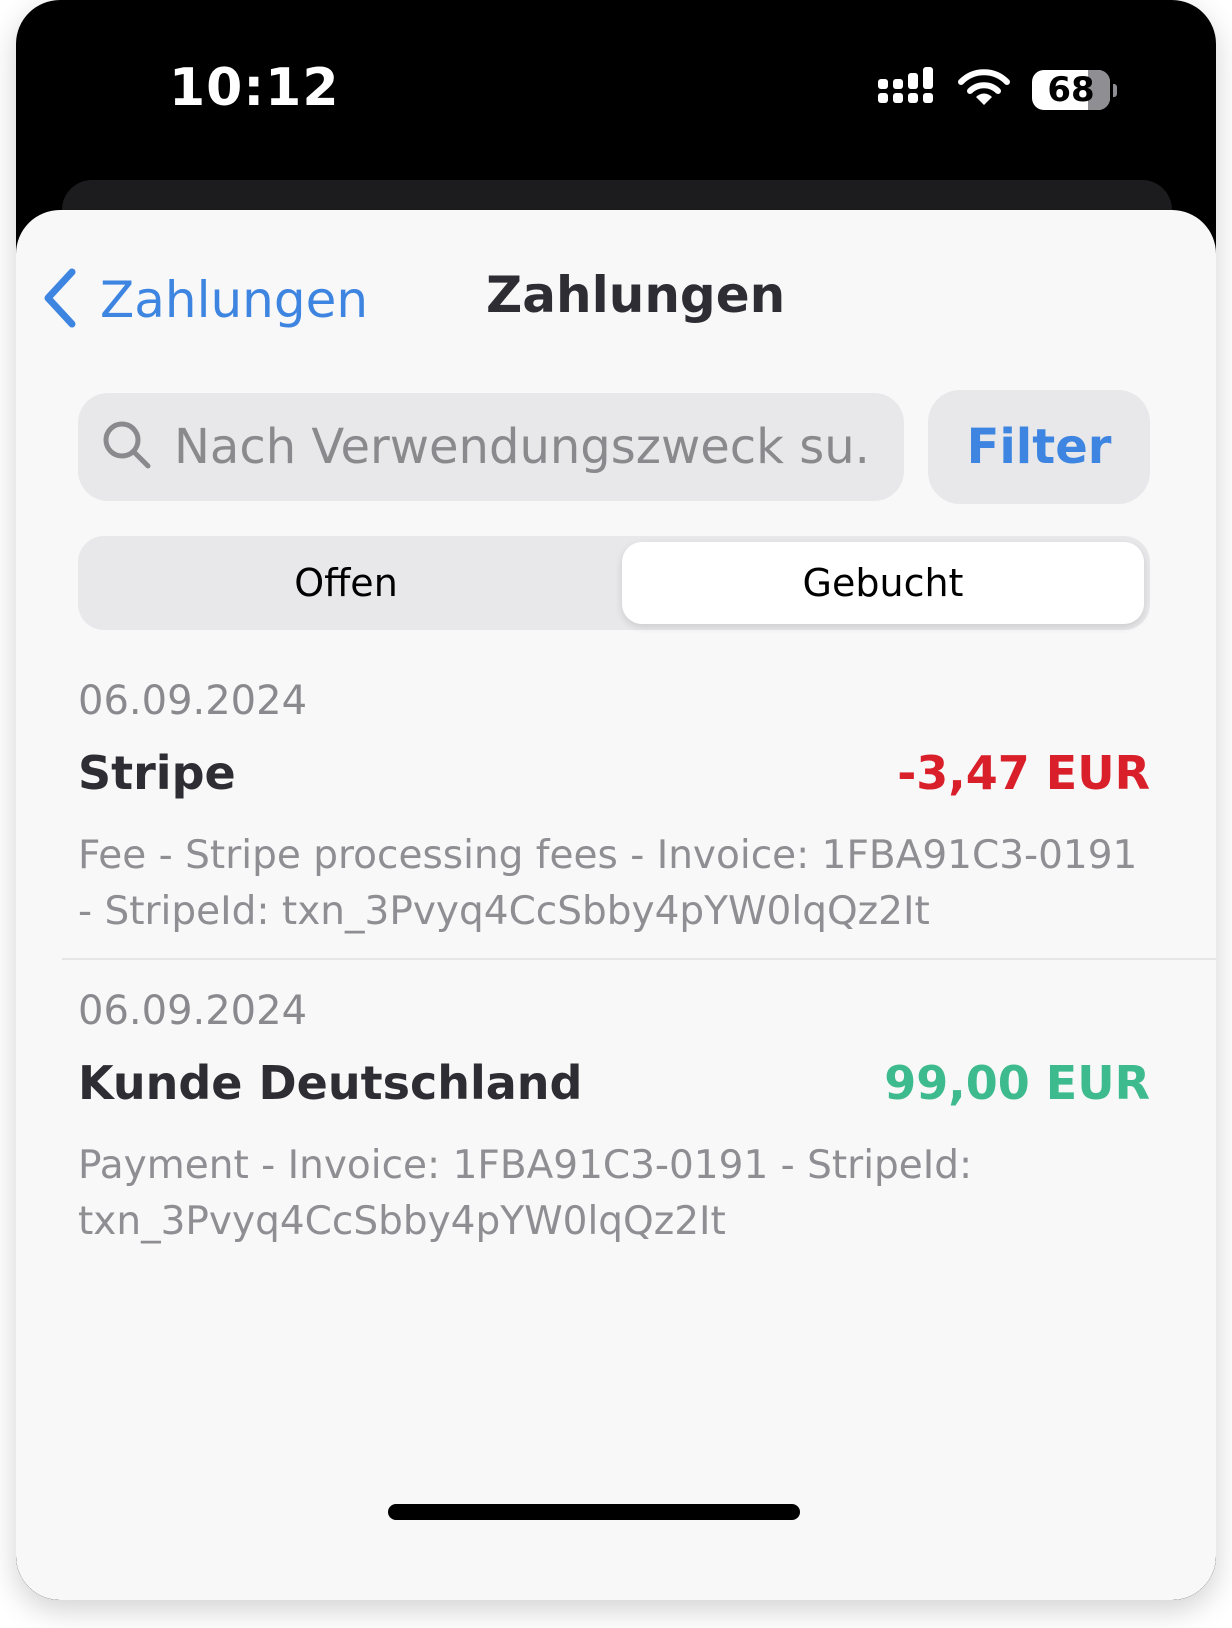  Describe the element at coordinates (616, 90) in the screenshot. I see `status-bar: 10:12 68` at that location.